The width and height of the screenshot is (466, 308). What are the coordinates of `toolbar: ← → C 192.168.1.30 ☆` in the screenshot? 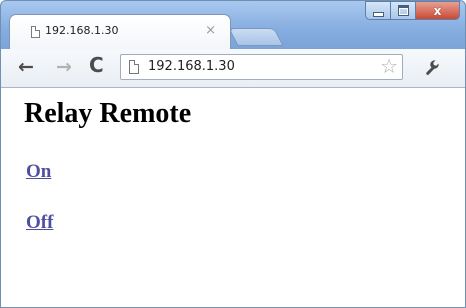 It's located at (233, 68).